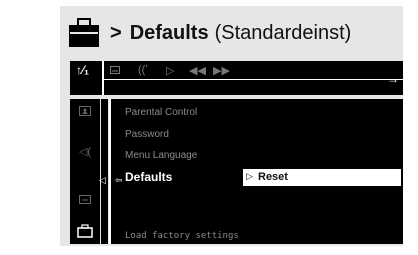  Describe the element at coordinates (169, 32) in the screenshot. I see `page-title: Defaults` at that location.